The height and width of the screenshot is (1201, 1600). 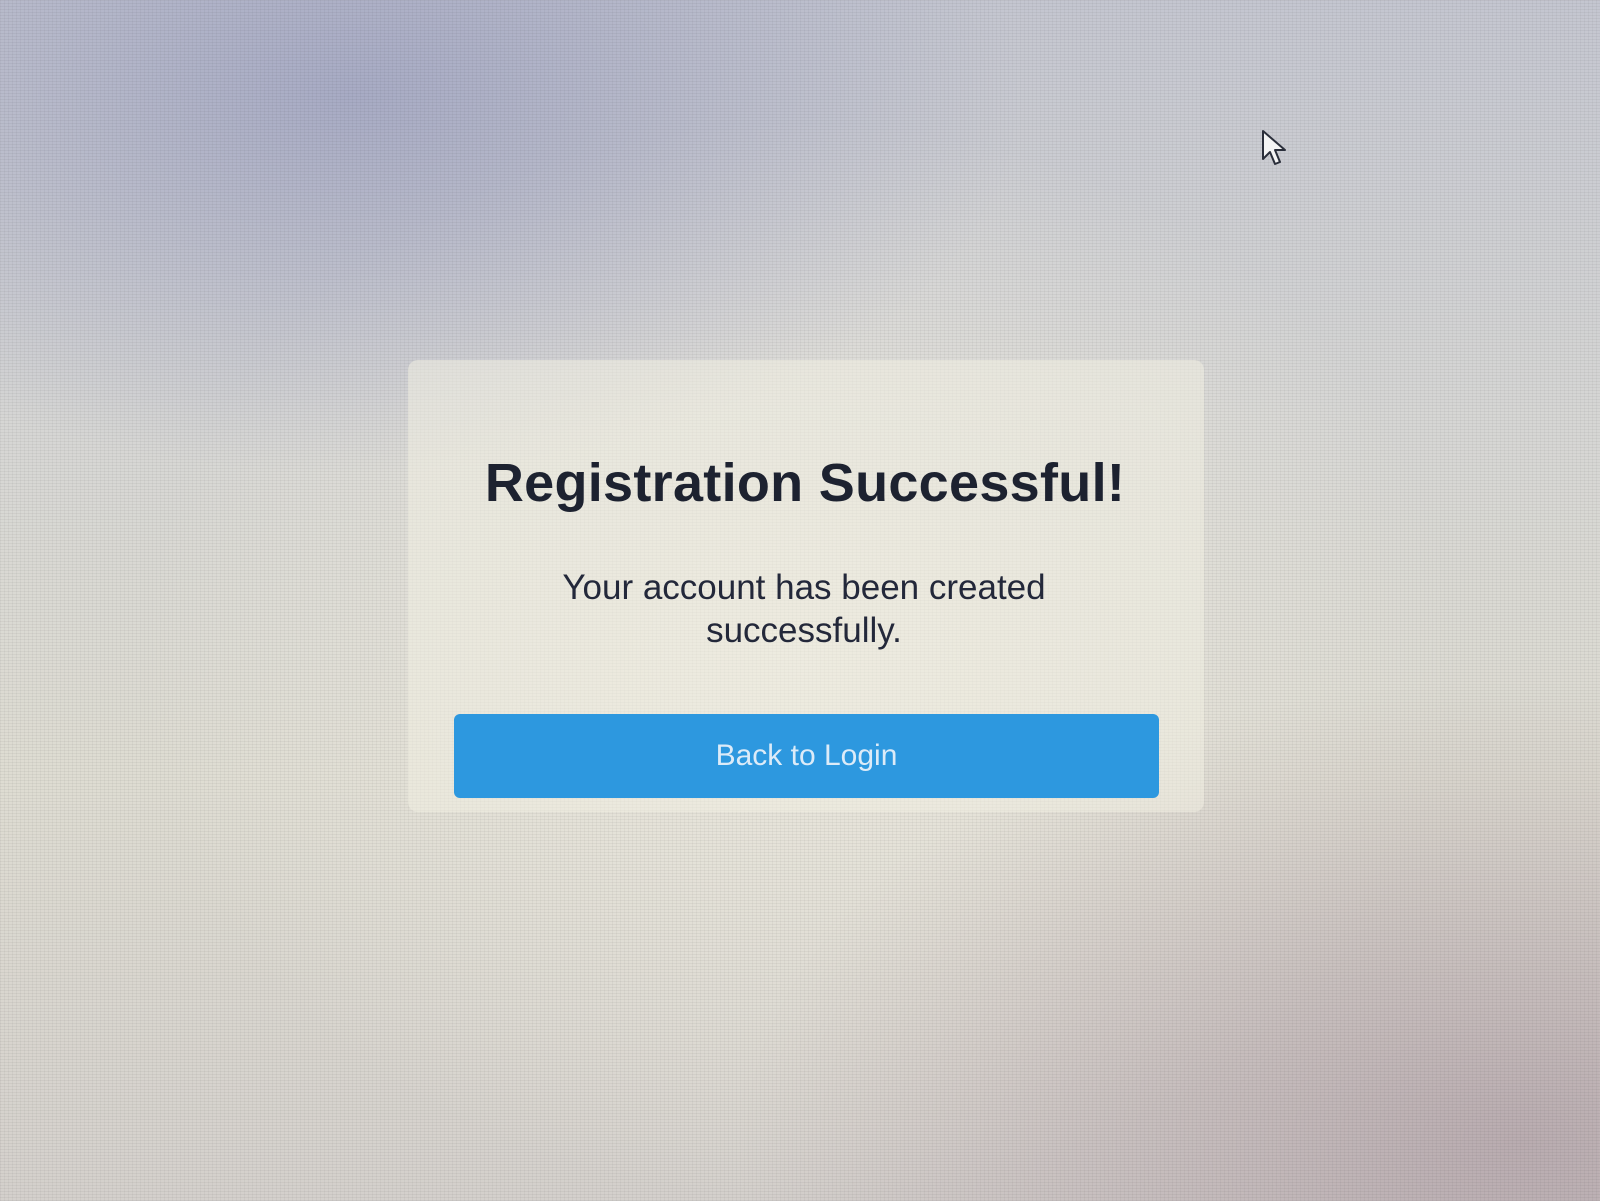 What do you see at coordinates (1274, 147) in the screenshot?
I see `mouse-pointer-icon` at bounding box center [1274, 147].